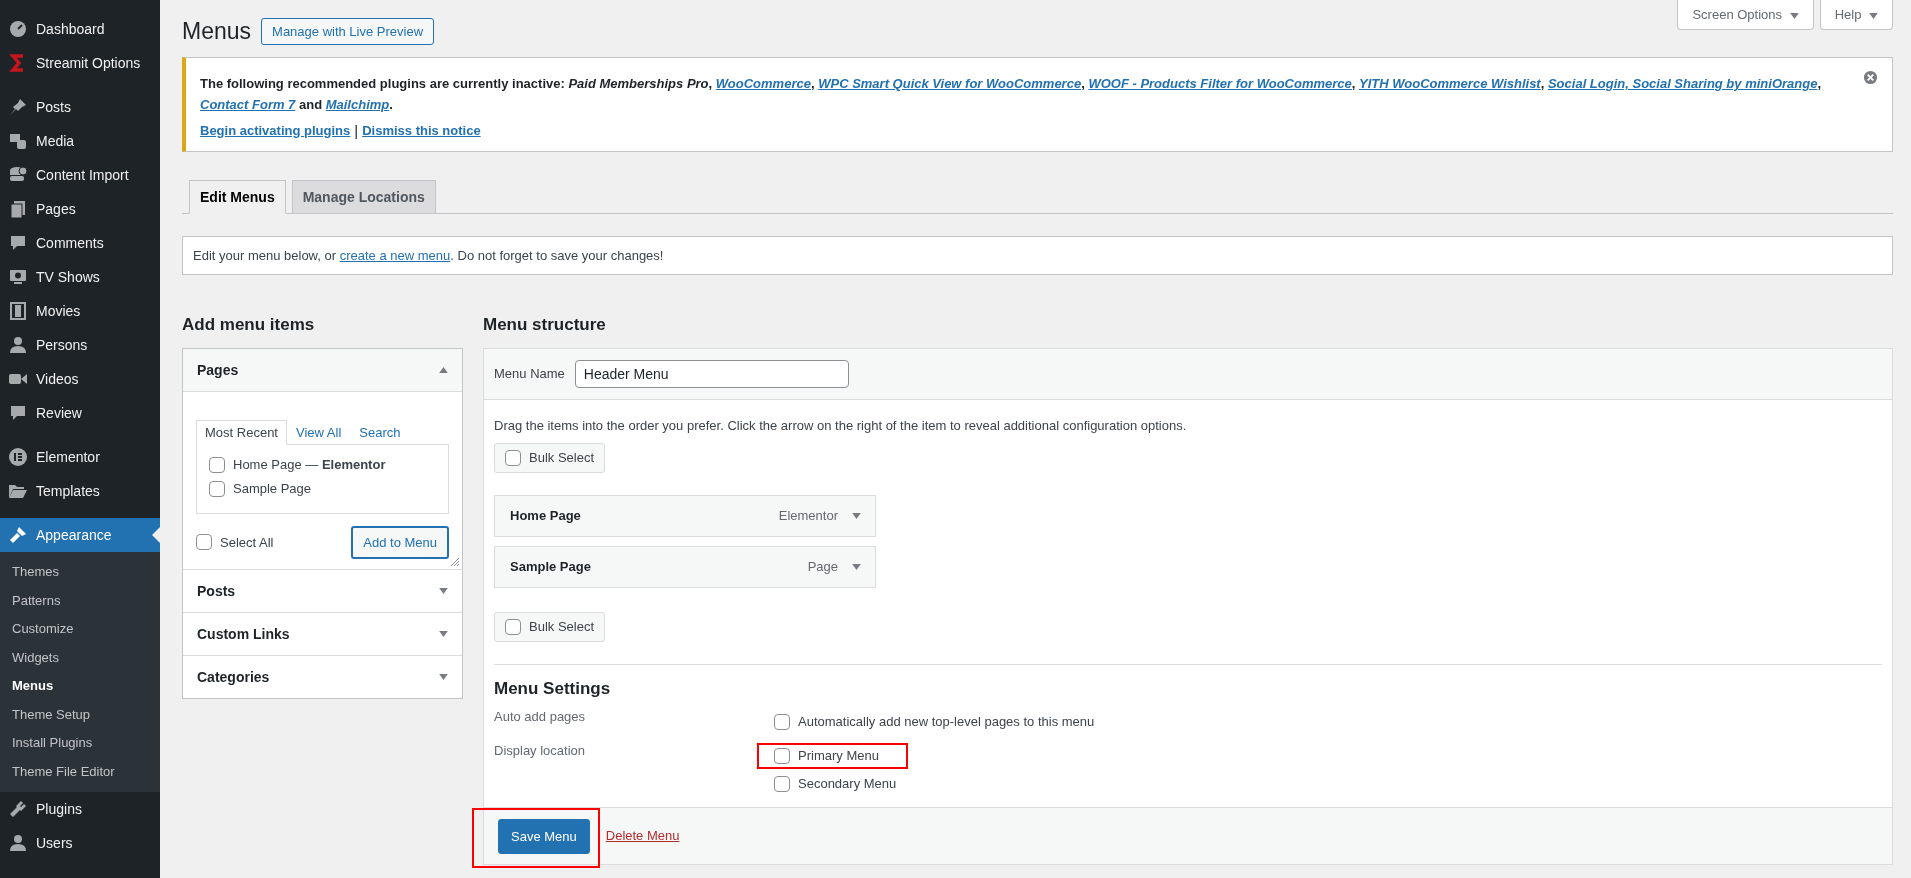  I want to click on submenu-item: Menus, so click(80, 686).